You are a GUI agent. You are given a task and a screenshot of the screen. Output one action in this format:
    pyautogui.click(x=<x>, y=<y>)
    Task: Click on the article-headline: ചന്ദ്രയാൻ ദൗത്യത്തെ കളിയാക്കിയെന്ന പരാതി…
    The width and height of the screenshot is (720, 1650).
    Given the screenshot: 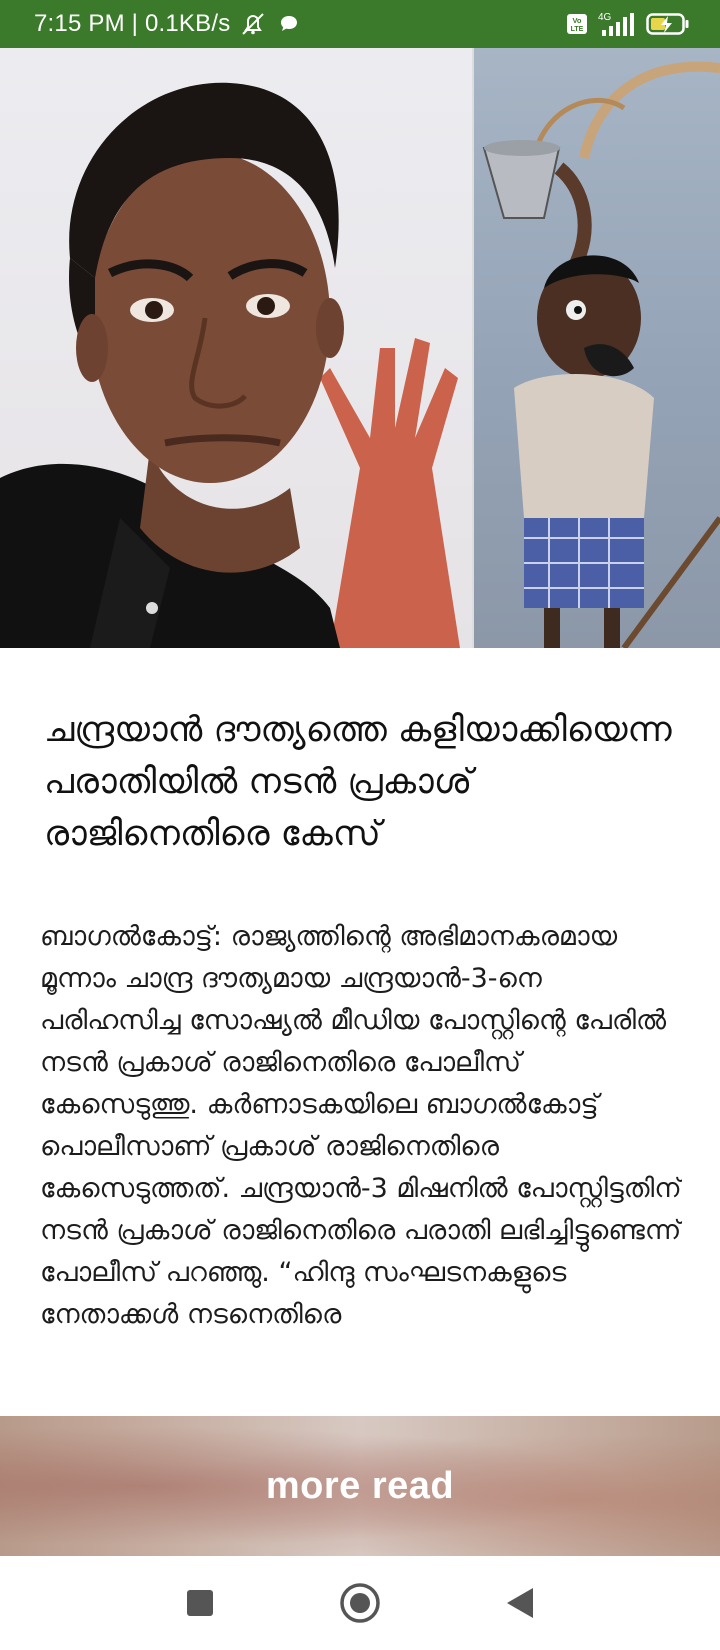 What is the action you would take?
    pyautogui.click(x=358, y=782)
    